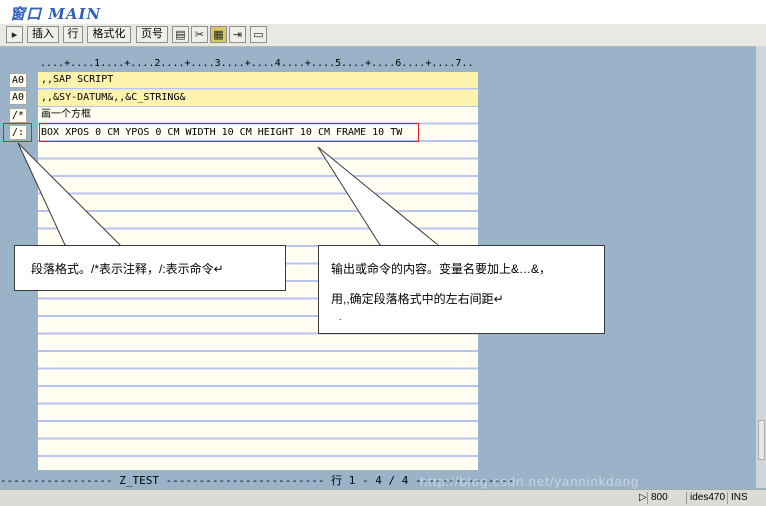 The width and height of the screenshot is (766, 506). Describe the element at coordinates (17, 132) in the screenshot. I see `format-highlight-box` at that location.